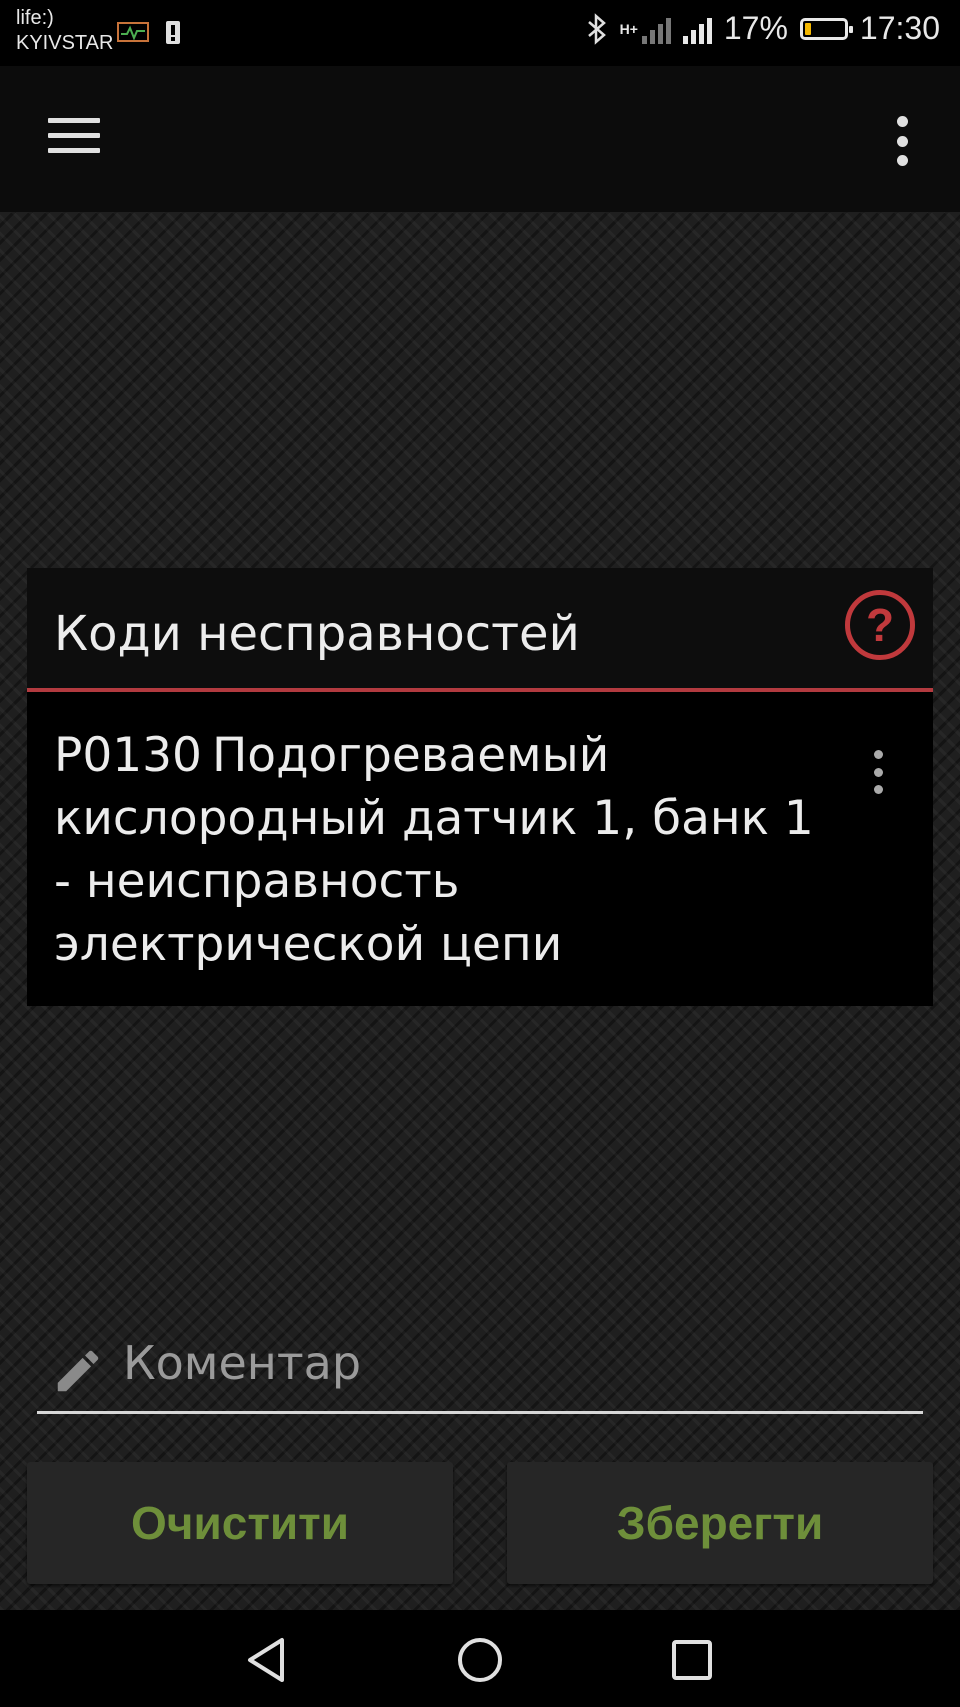 This screenshot has width=960, height=1707. I want to click on recent-apps-icon, so click(692, 1660).